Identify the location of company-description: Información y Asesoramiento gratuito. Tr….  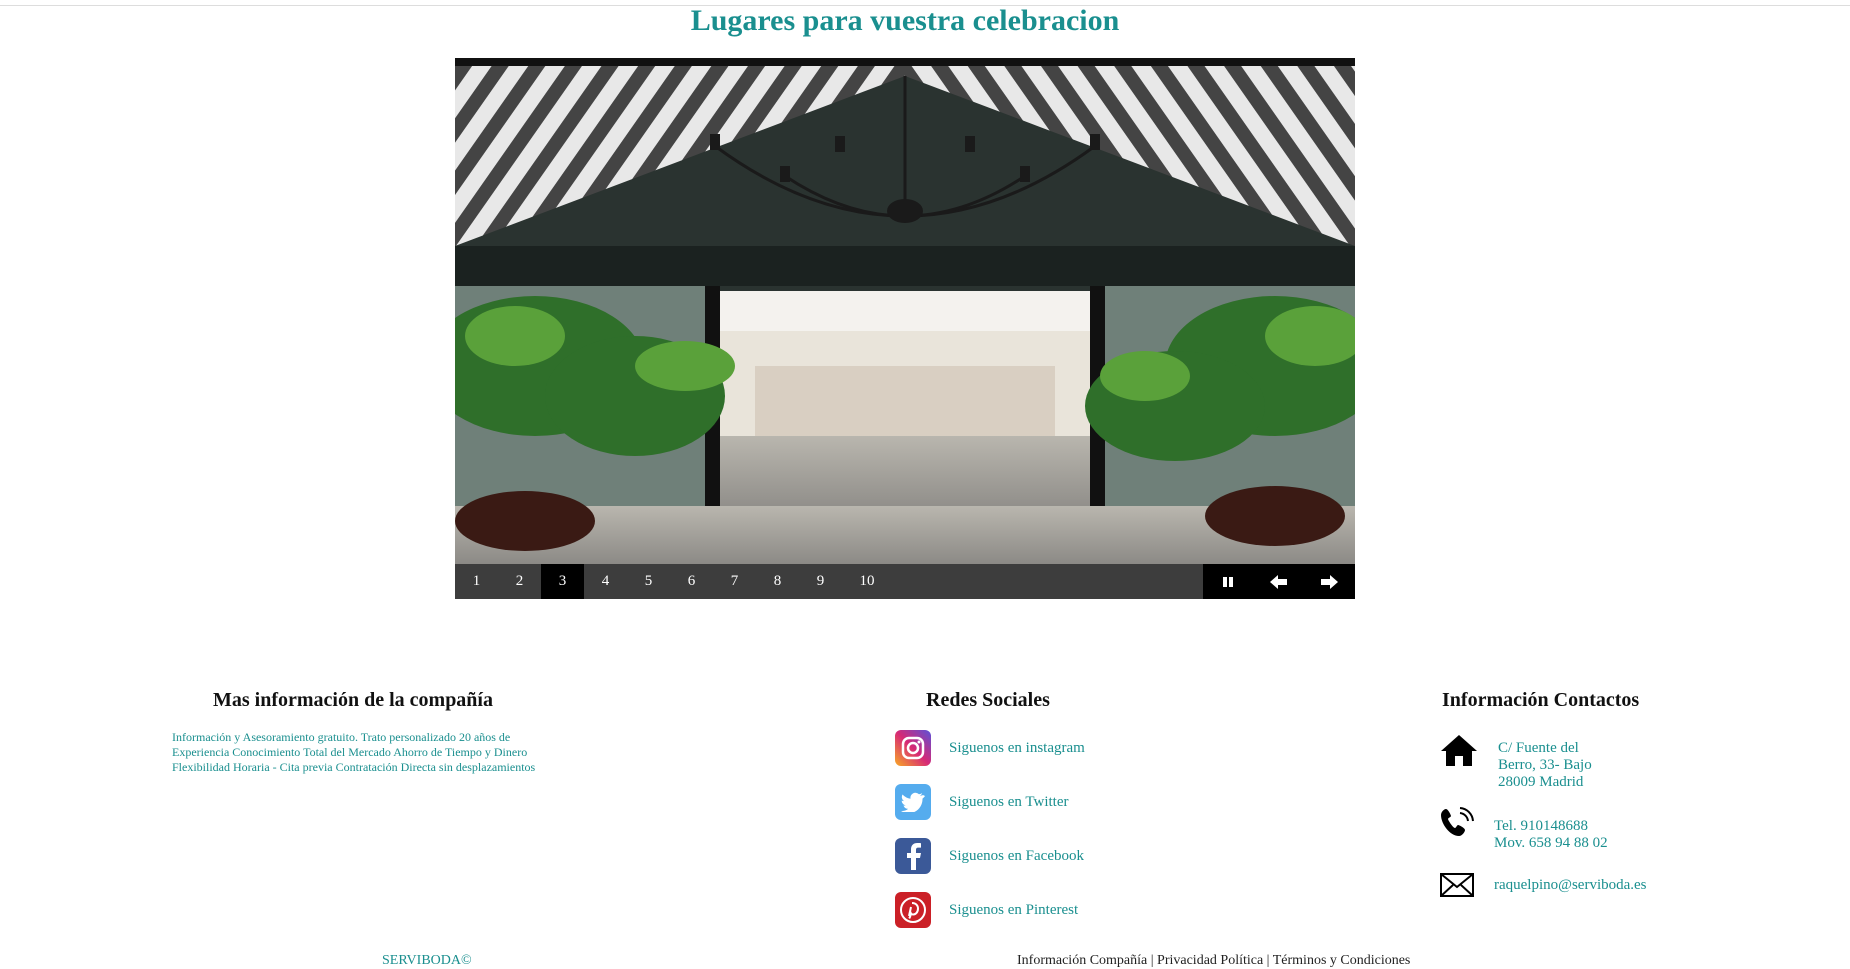
(354, 752).